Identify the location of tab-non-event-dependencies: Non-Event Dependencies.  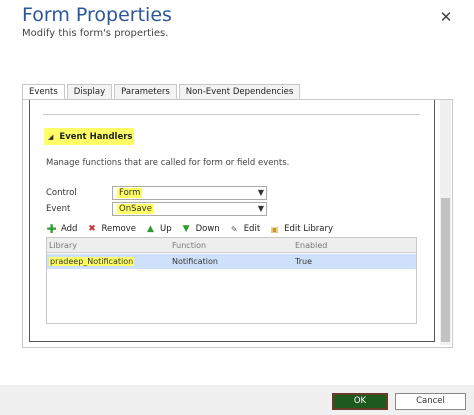
(239, 92).